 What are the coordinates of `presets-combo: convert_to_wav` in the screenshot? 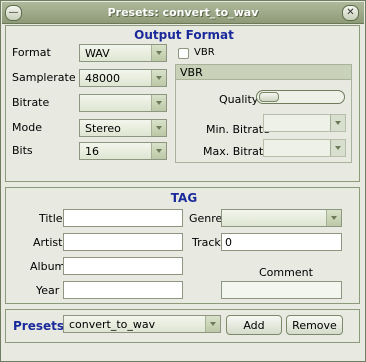 It's located at (142, 324).